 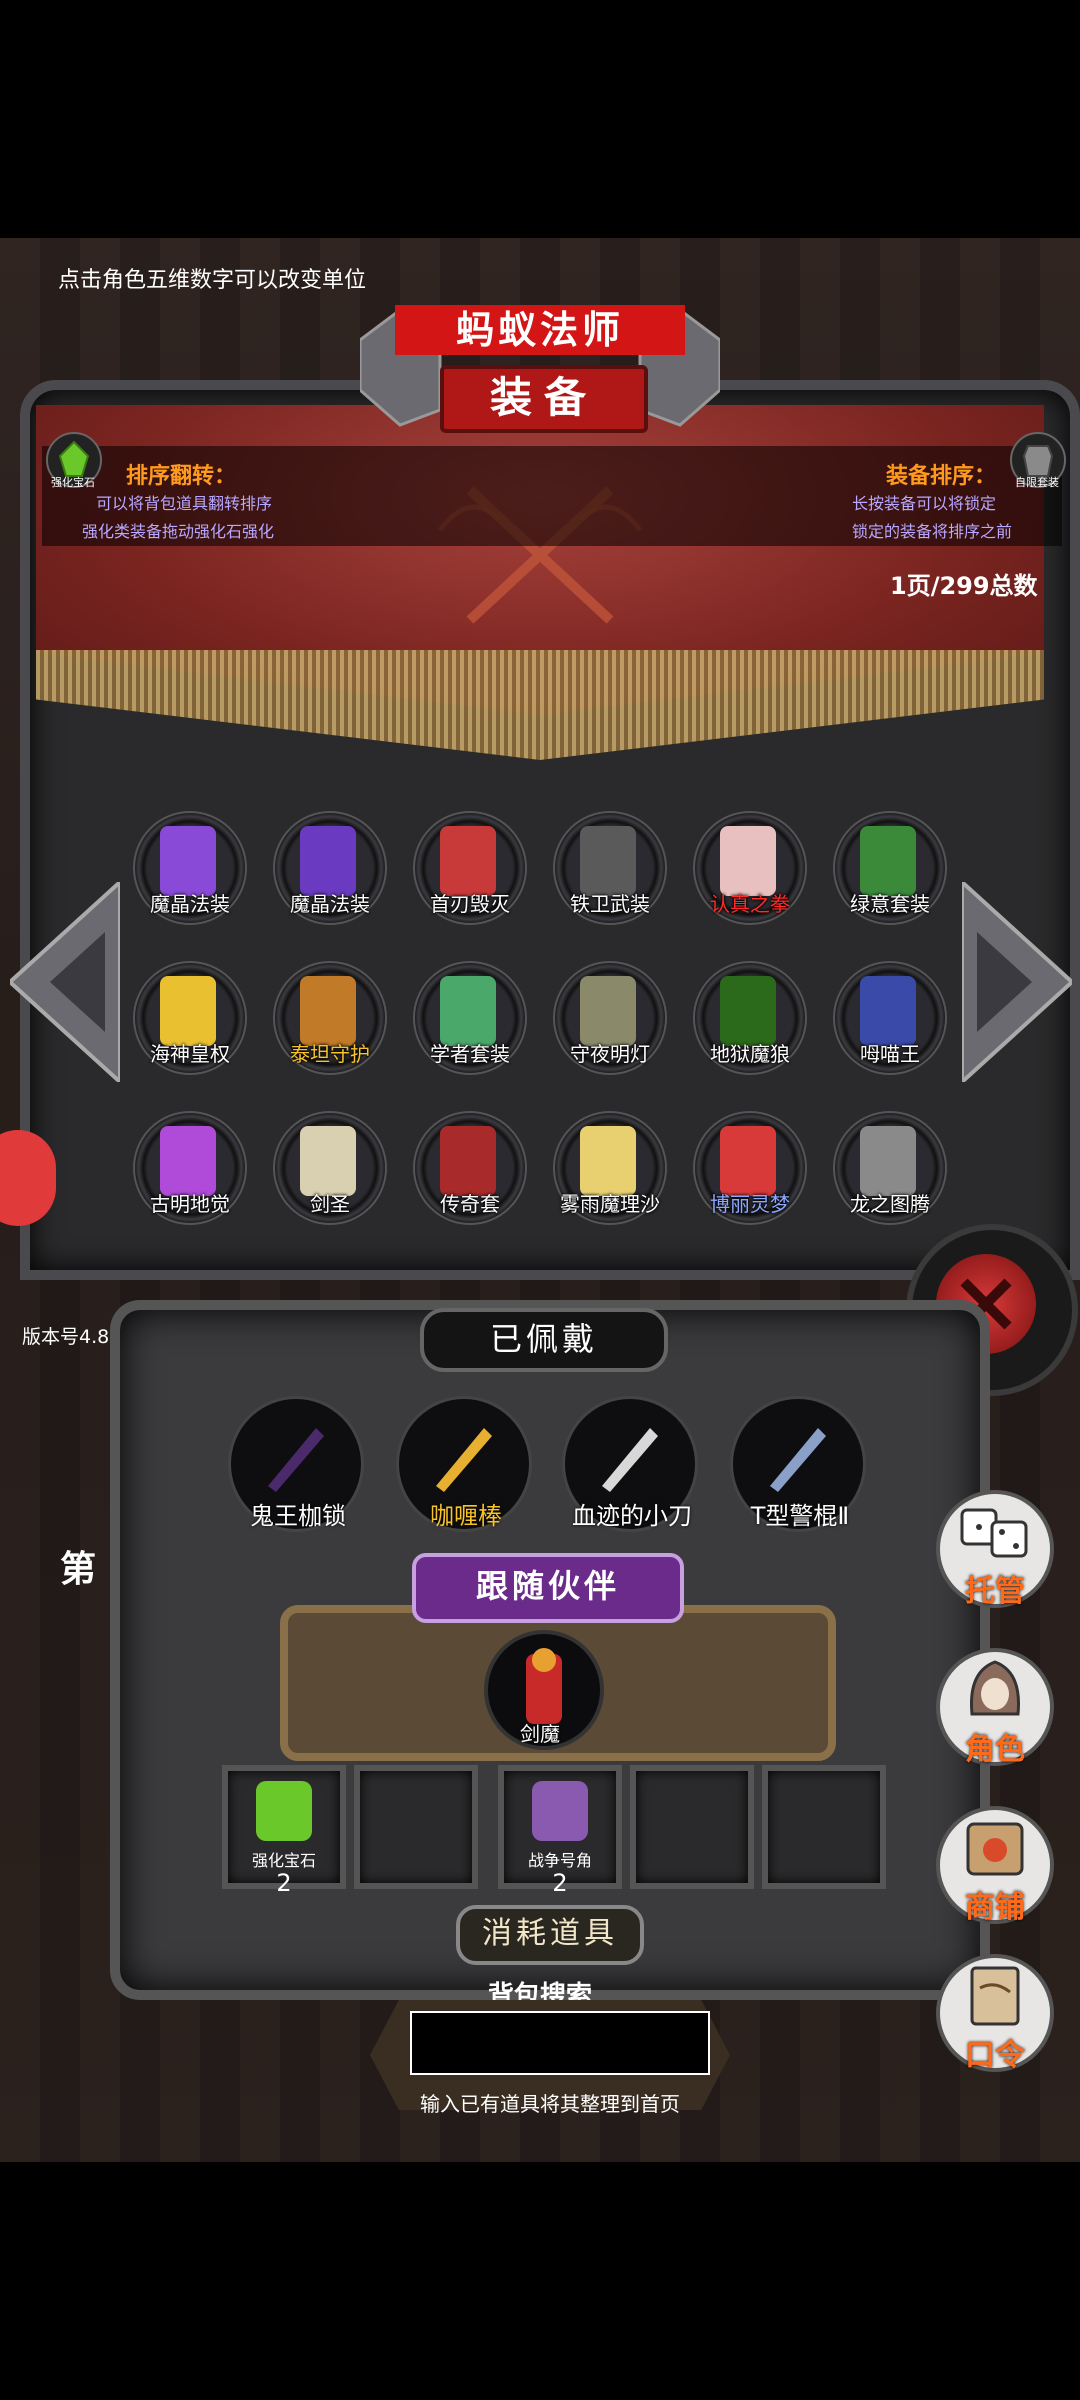 I want to click on equipment-slot: 雾雨魔理沙, so click(x=610, y=1168).